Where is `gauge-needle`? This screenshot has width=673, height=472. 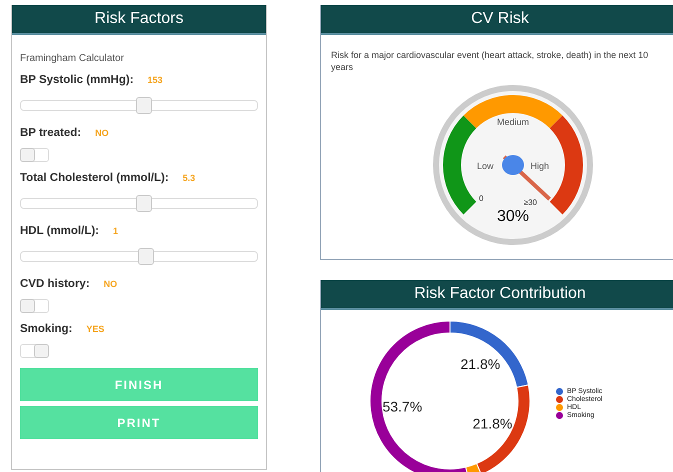 gauge-needle is located at coordinates (526, 178).